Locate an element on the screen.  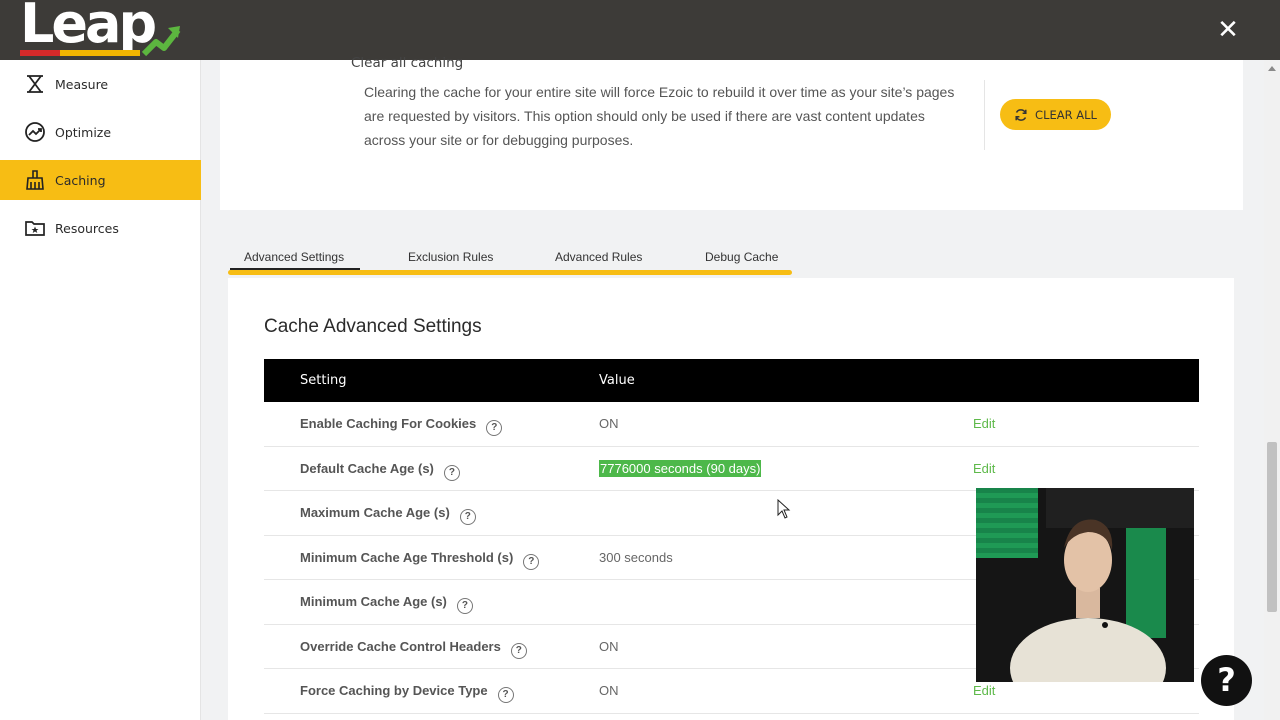
leap-logo: Leap is located at coordinates (105, 30).